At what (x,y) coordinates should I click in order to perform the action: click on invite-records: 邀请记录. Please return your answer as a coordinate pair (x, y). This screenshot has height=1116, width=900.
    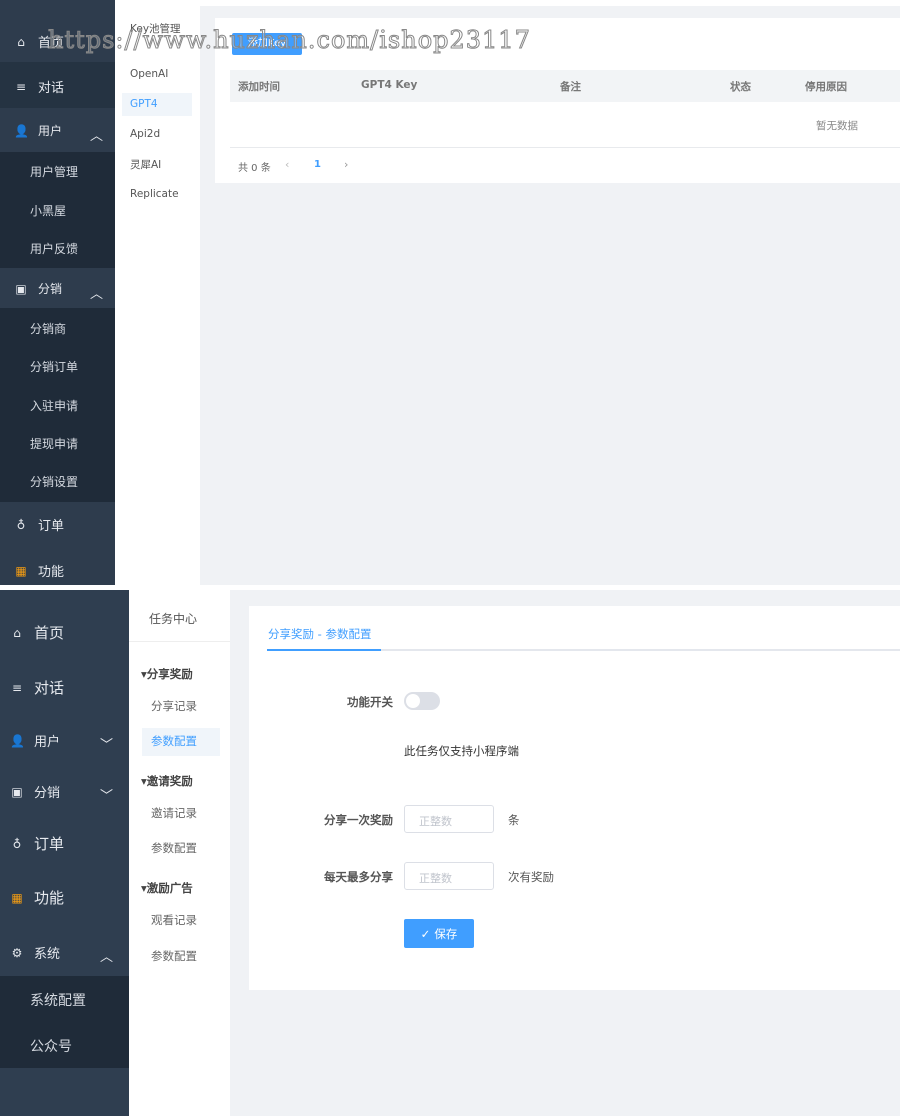
    Looking at the image, I should click on (174, 813).